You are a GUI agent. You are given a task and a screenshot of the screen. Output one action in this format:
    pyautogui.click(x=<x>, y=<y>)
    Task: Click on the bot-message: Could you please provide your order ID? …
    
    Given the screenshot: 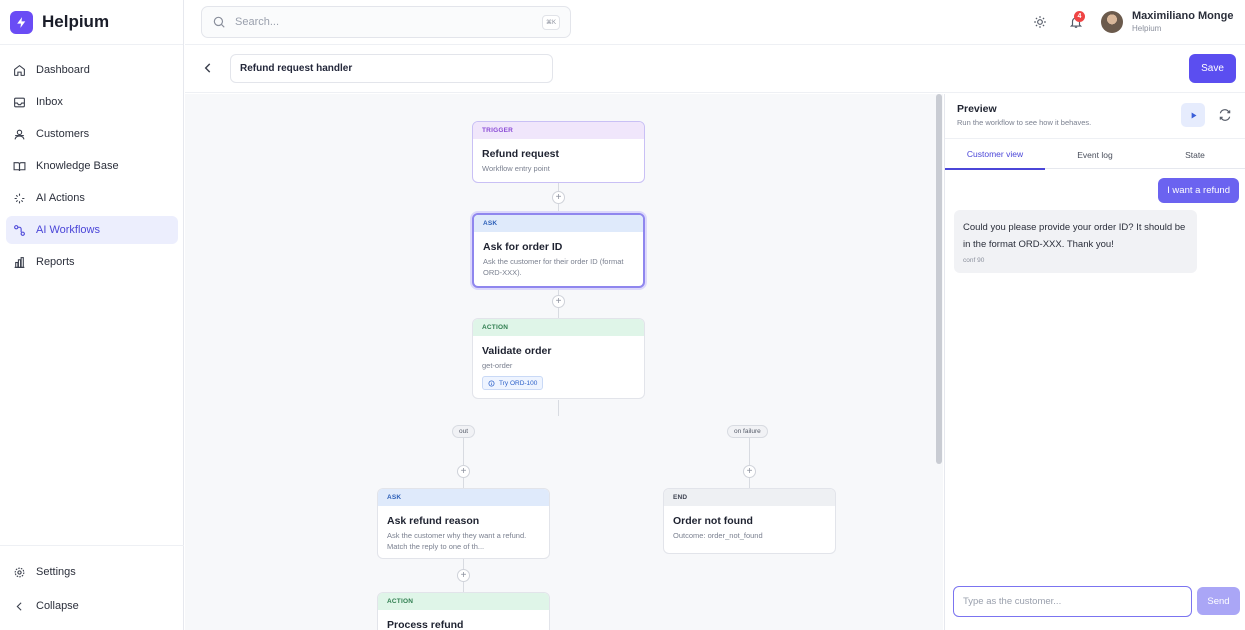 What is the action you would take?
    pyautogui.click(x=1075, y=241)
    